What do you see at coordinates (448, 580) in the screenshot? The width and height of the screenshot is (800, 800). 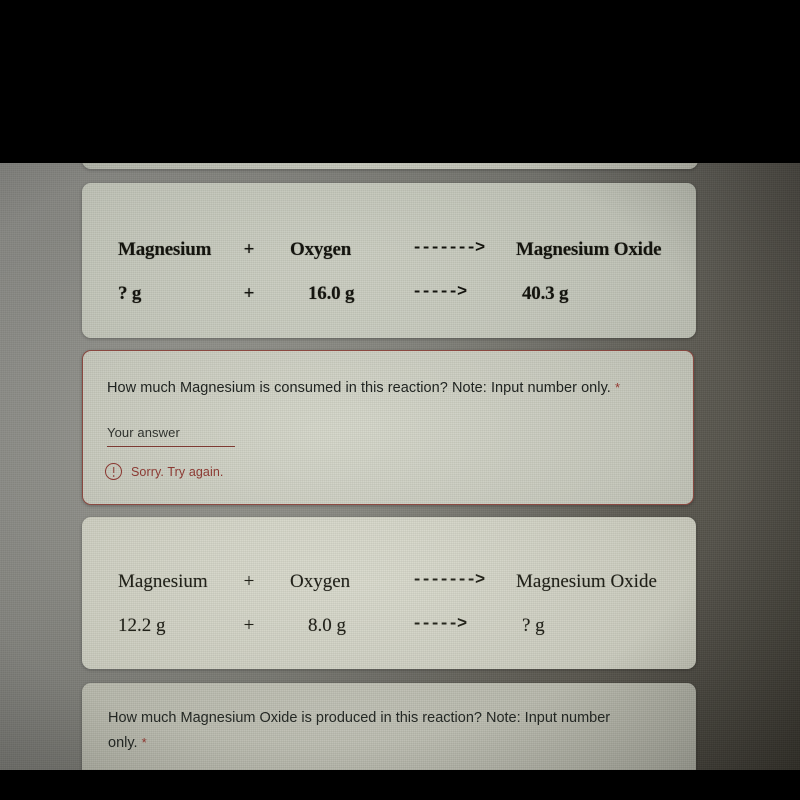 I see `reaction-2-arrow-header: ------->` at bounding box center [448, 580].